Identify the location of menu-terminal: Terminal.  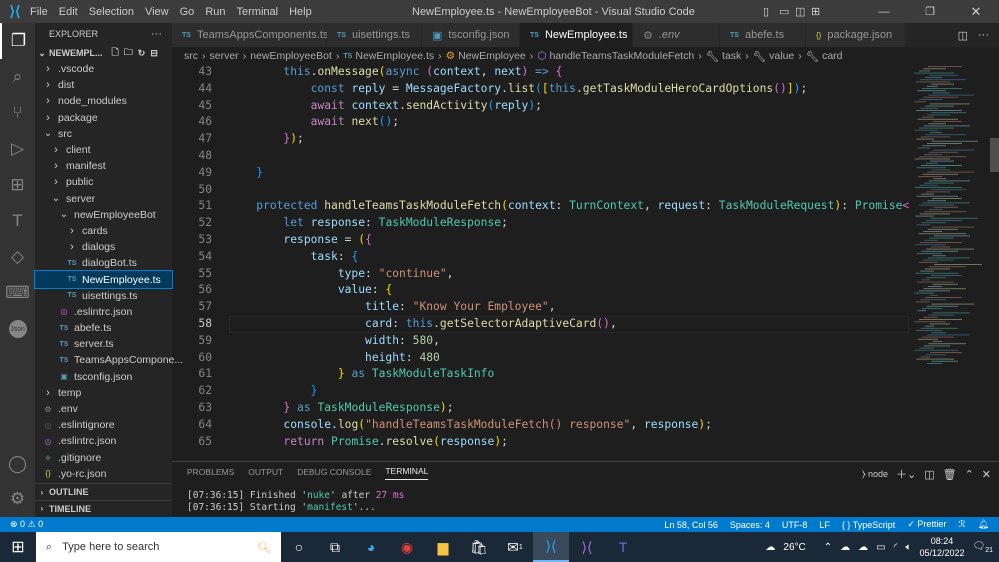
(258, 12).